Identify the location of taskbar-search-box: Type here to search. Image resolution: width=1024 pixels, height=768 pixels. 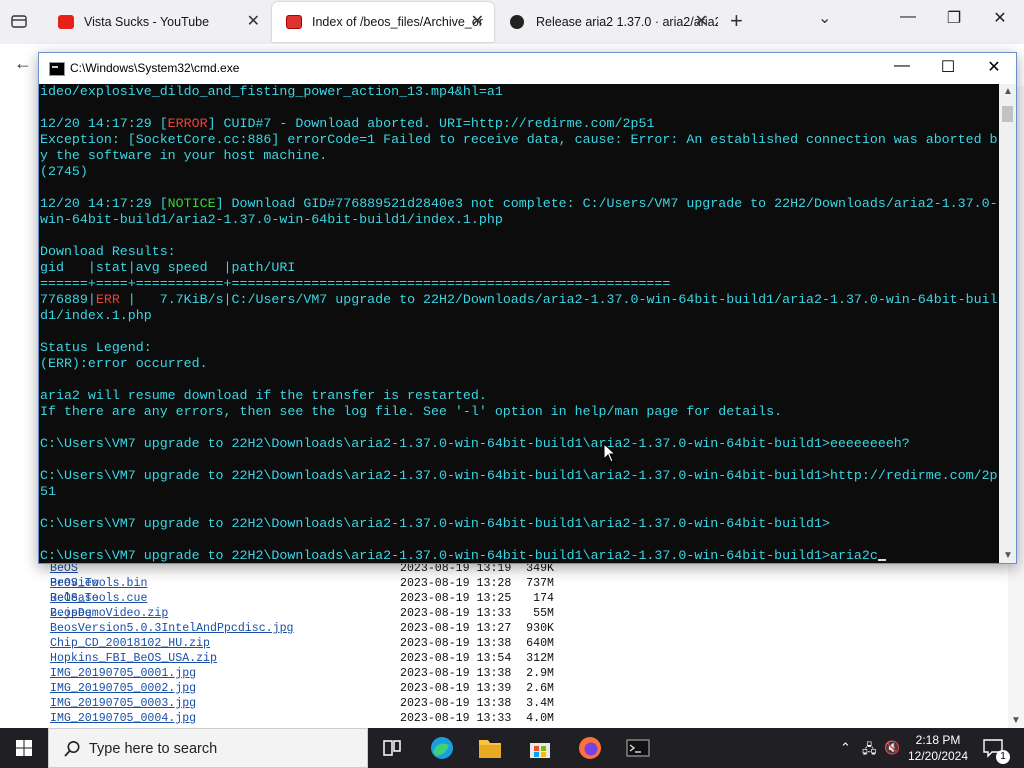
(208, 748).